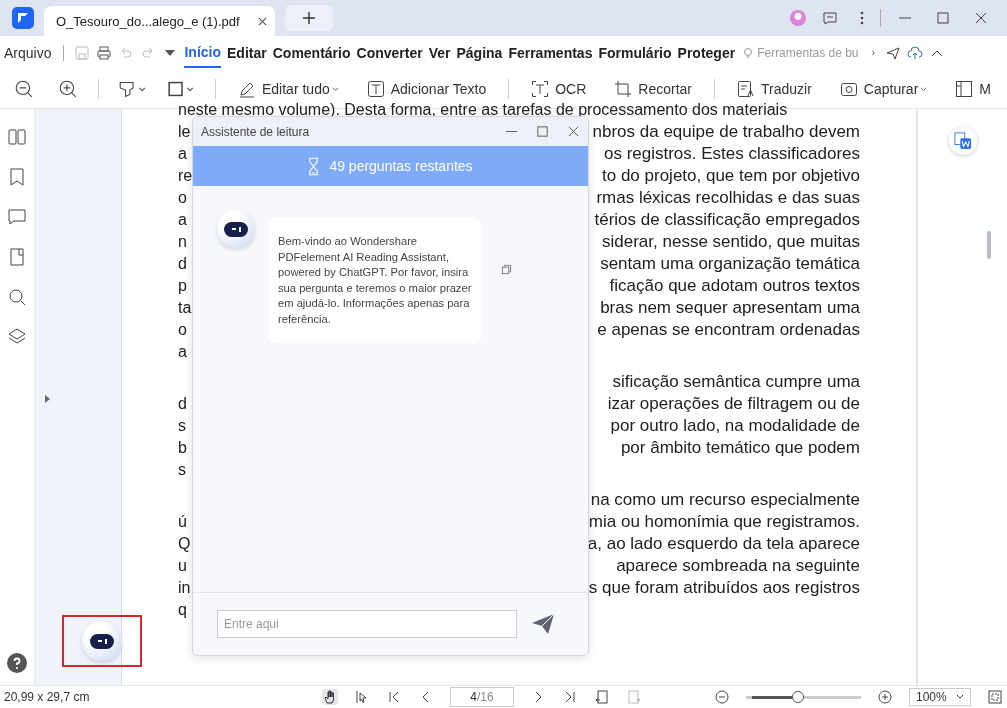 The width and height of the screenshot is (1007, 708). Describe the element at coordinates (104, 53) in the screenshot. I see `print-icon` at that location.